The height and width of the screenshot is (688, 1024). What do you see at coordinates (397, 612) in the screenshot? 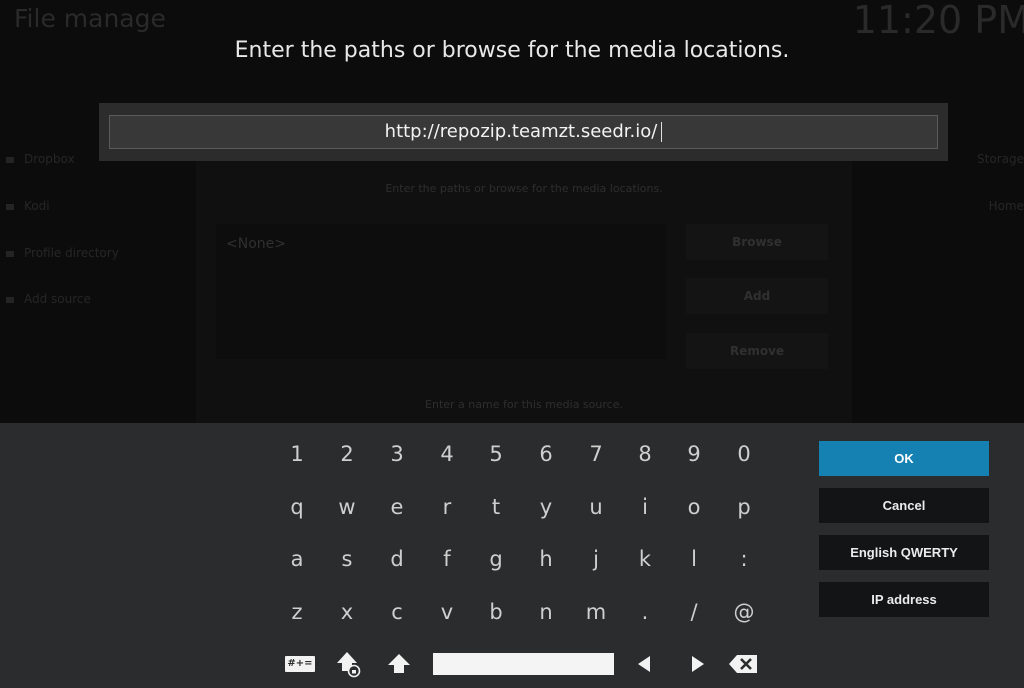
I see `key-c: c` at bounding box center [397, 612].